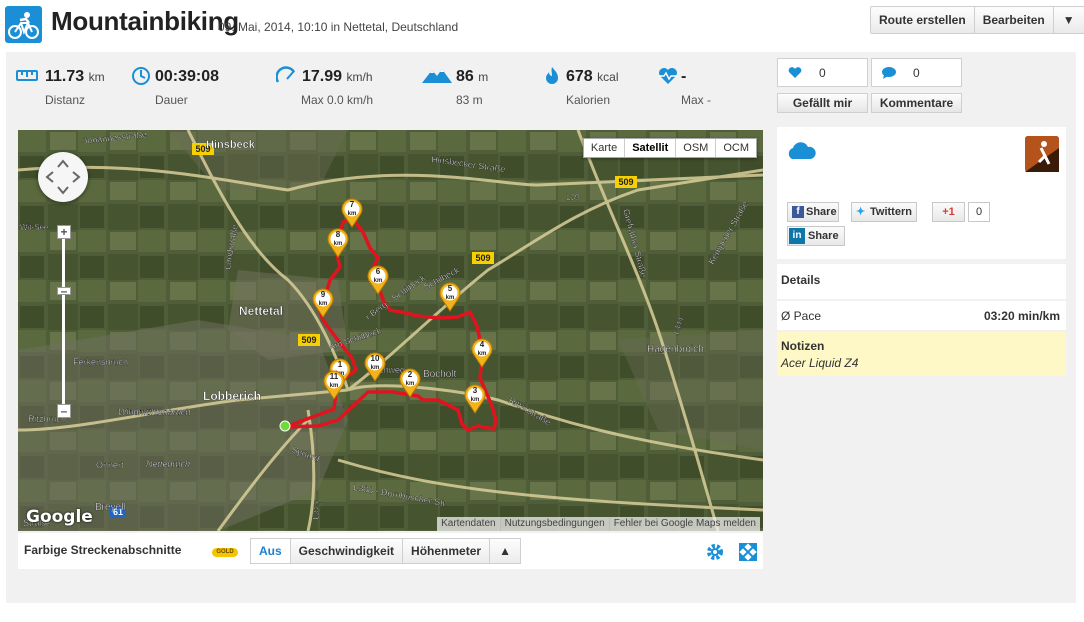  I want to click on create-route-button: Route erstellen, so click(923, 20).